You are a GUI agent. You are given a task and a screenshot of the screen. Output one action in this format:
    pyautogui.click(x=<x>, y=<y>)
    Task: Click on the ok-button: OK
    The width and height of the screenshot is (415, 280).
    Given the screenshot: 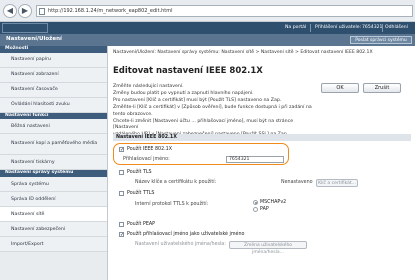 What is the action you would take?
    pyautogui.click(x=340, y=88)
    